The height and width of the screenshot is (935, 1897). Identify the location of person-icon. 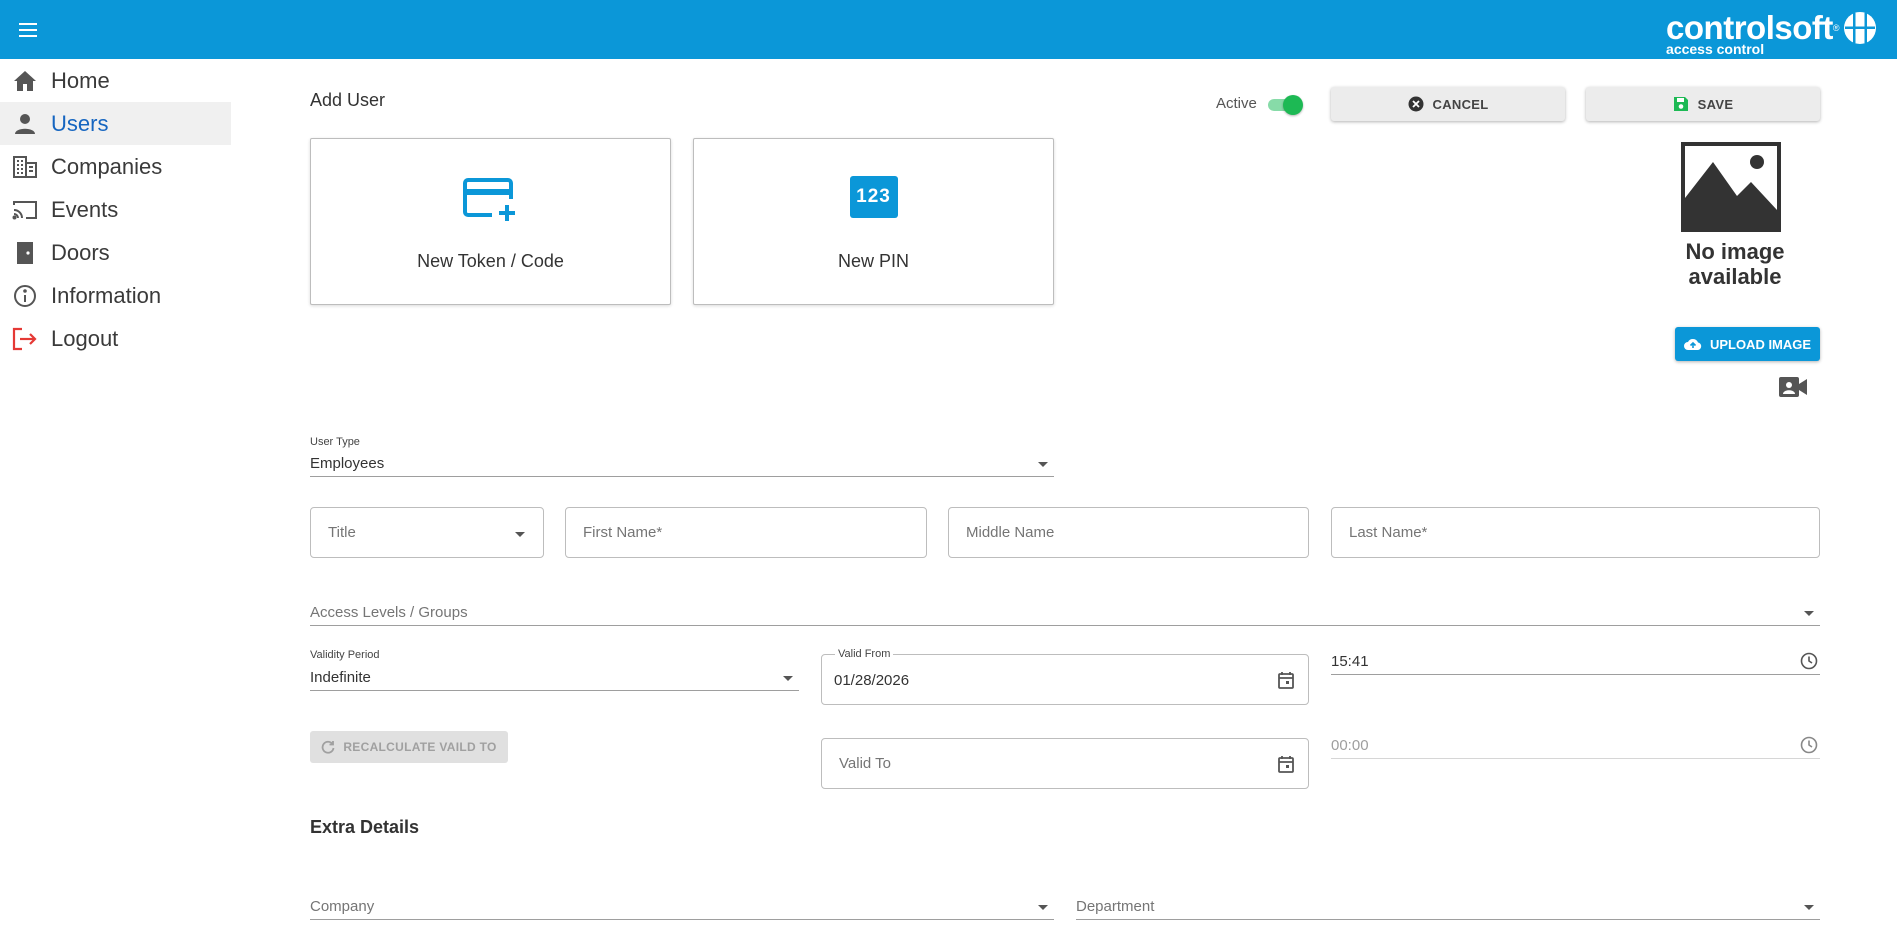
(25, 124).